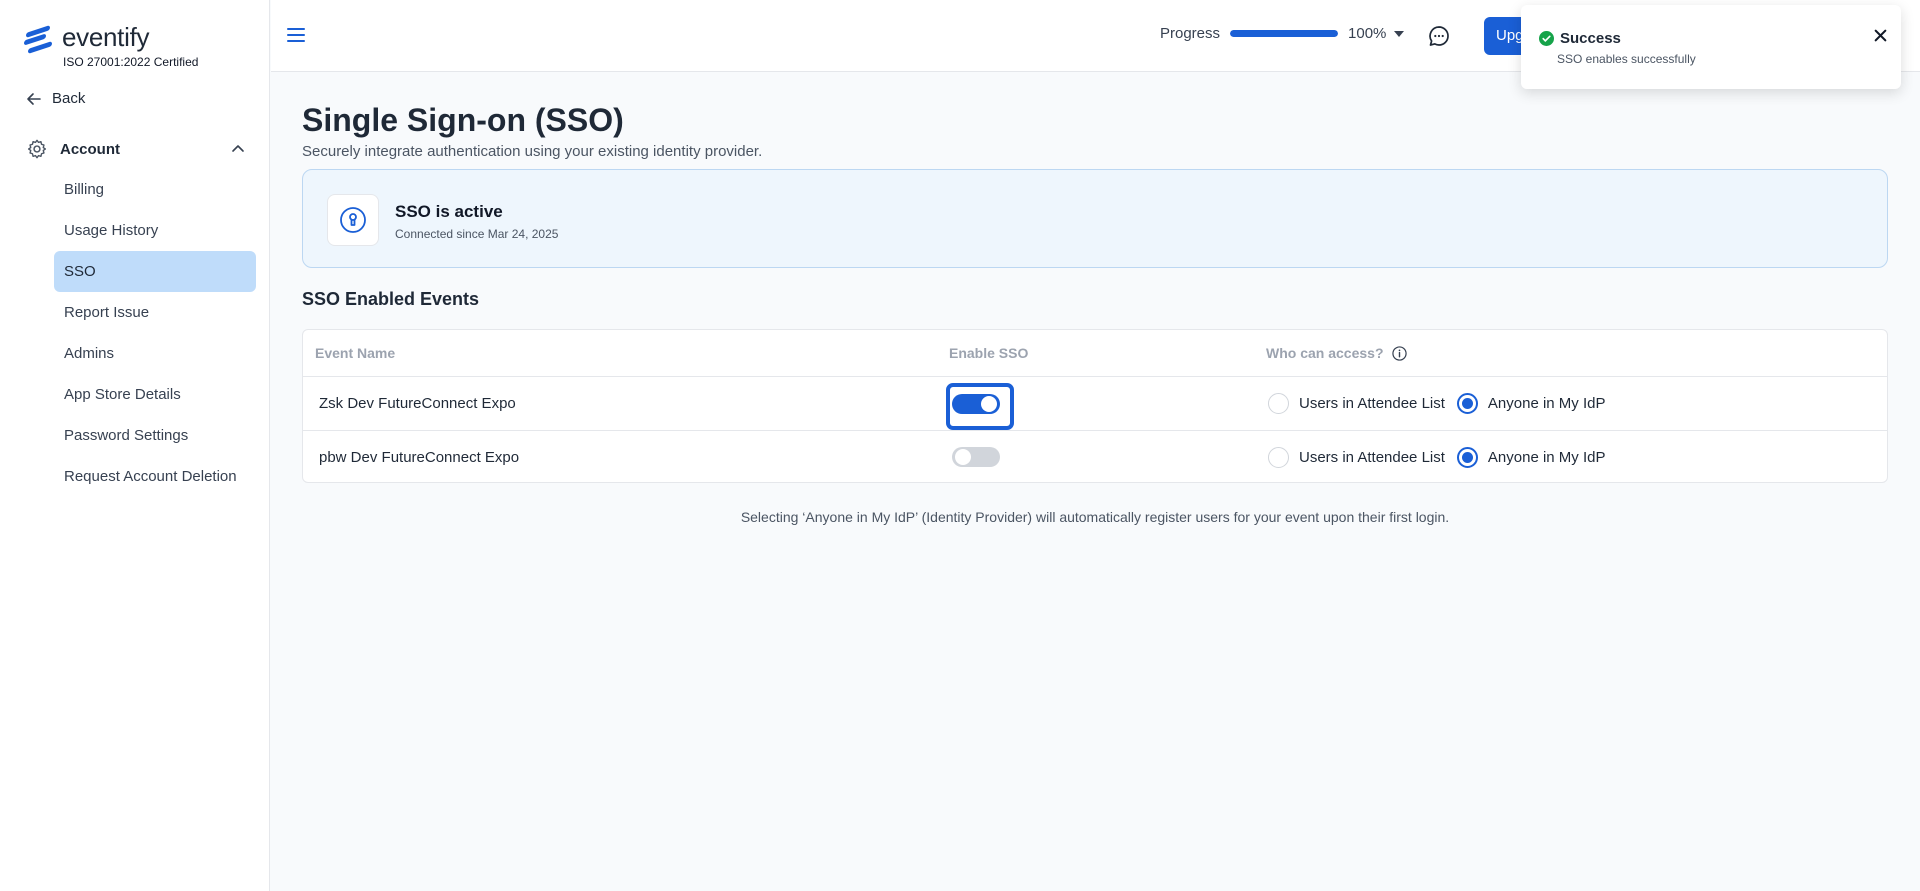 The width and height of the screenshot is (1920, 891). I want to click on toast-close-button, so click(1880, 38).